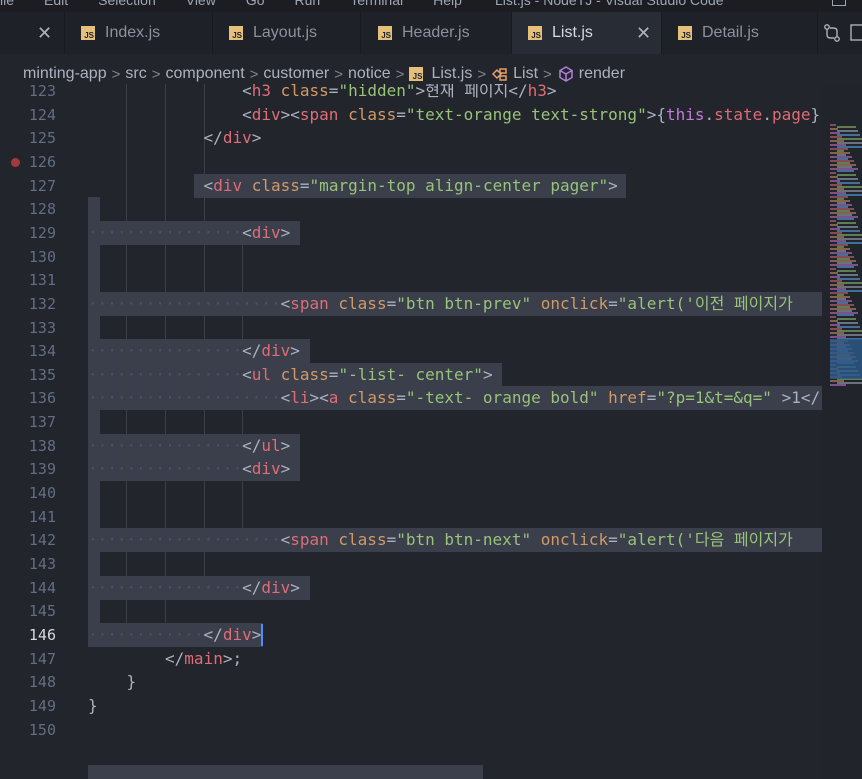 Image resolution: width=862 pixels, height=779 pixels. I want to click on breadcrumb-item: render, so click(602, 74).